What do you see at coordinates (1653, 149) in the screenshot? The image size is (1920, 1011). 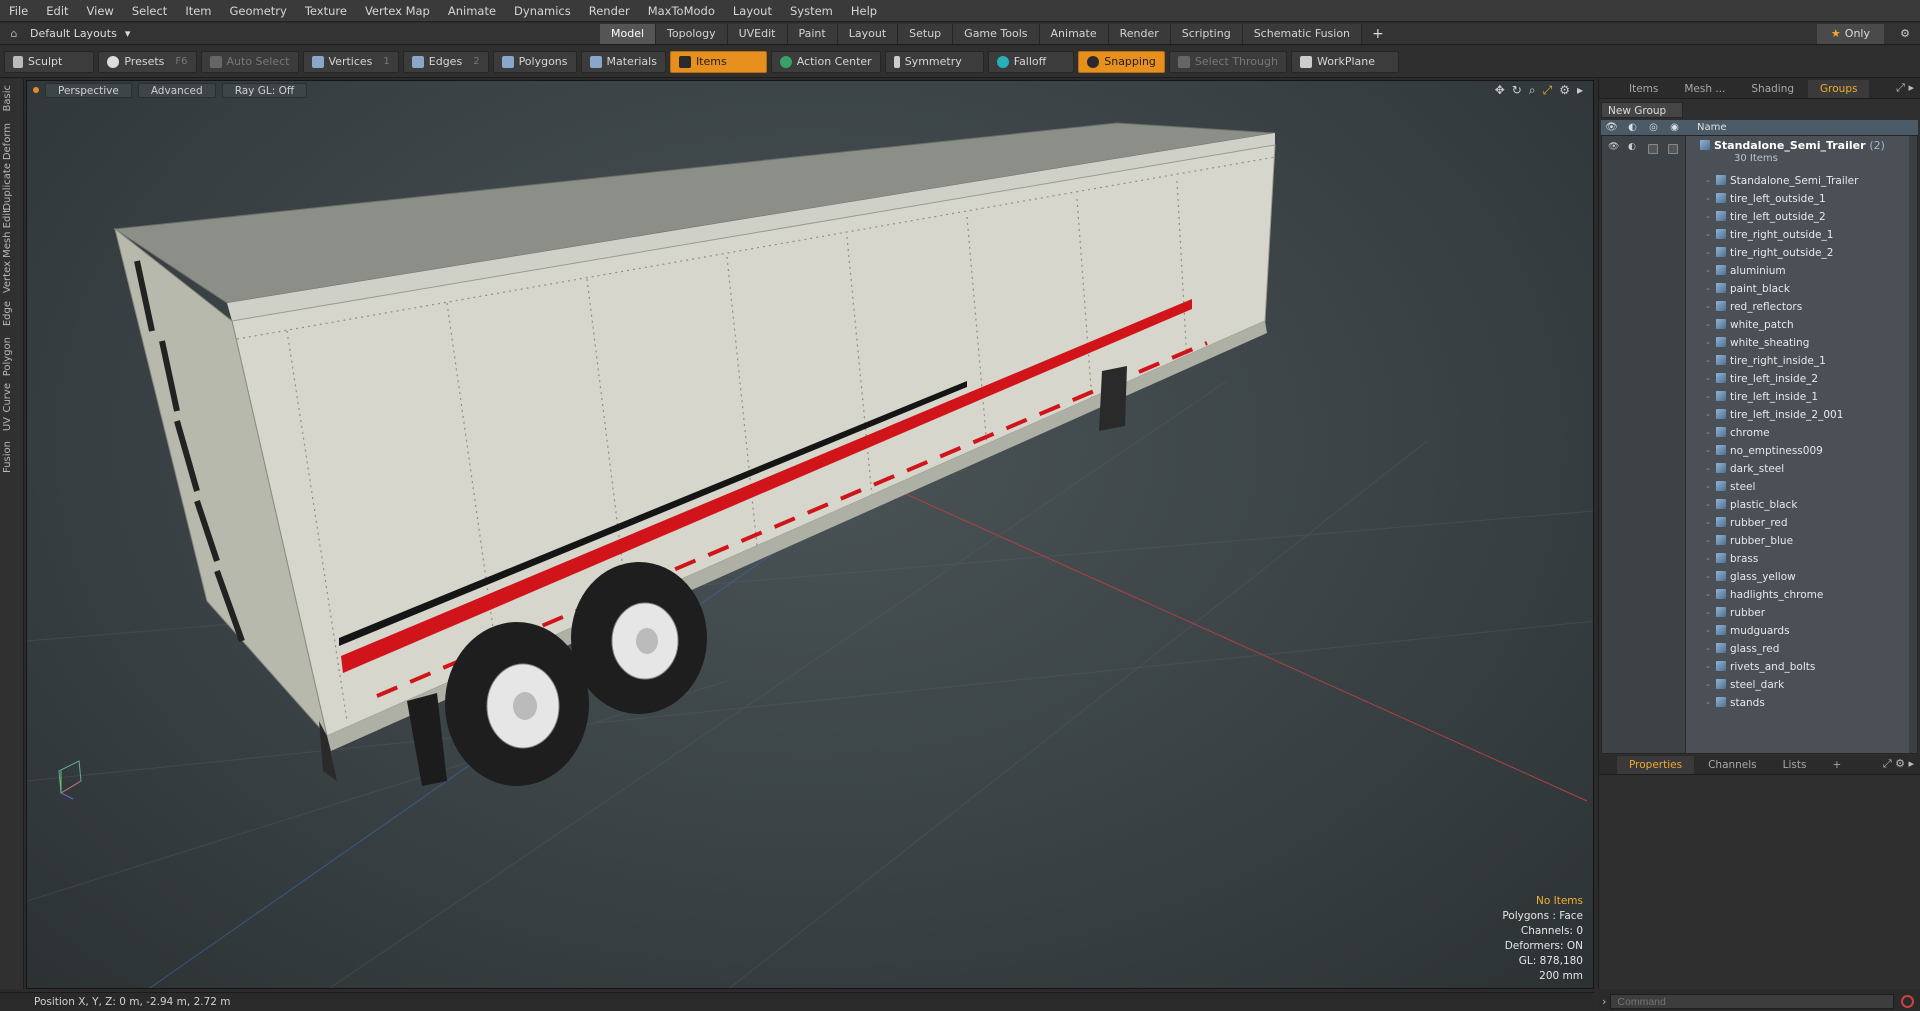 I see `group-lock-checkbox` at bounding box center [1653, 149].